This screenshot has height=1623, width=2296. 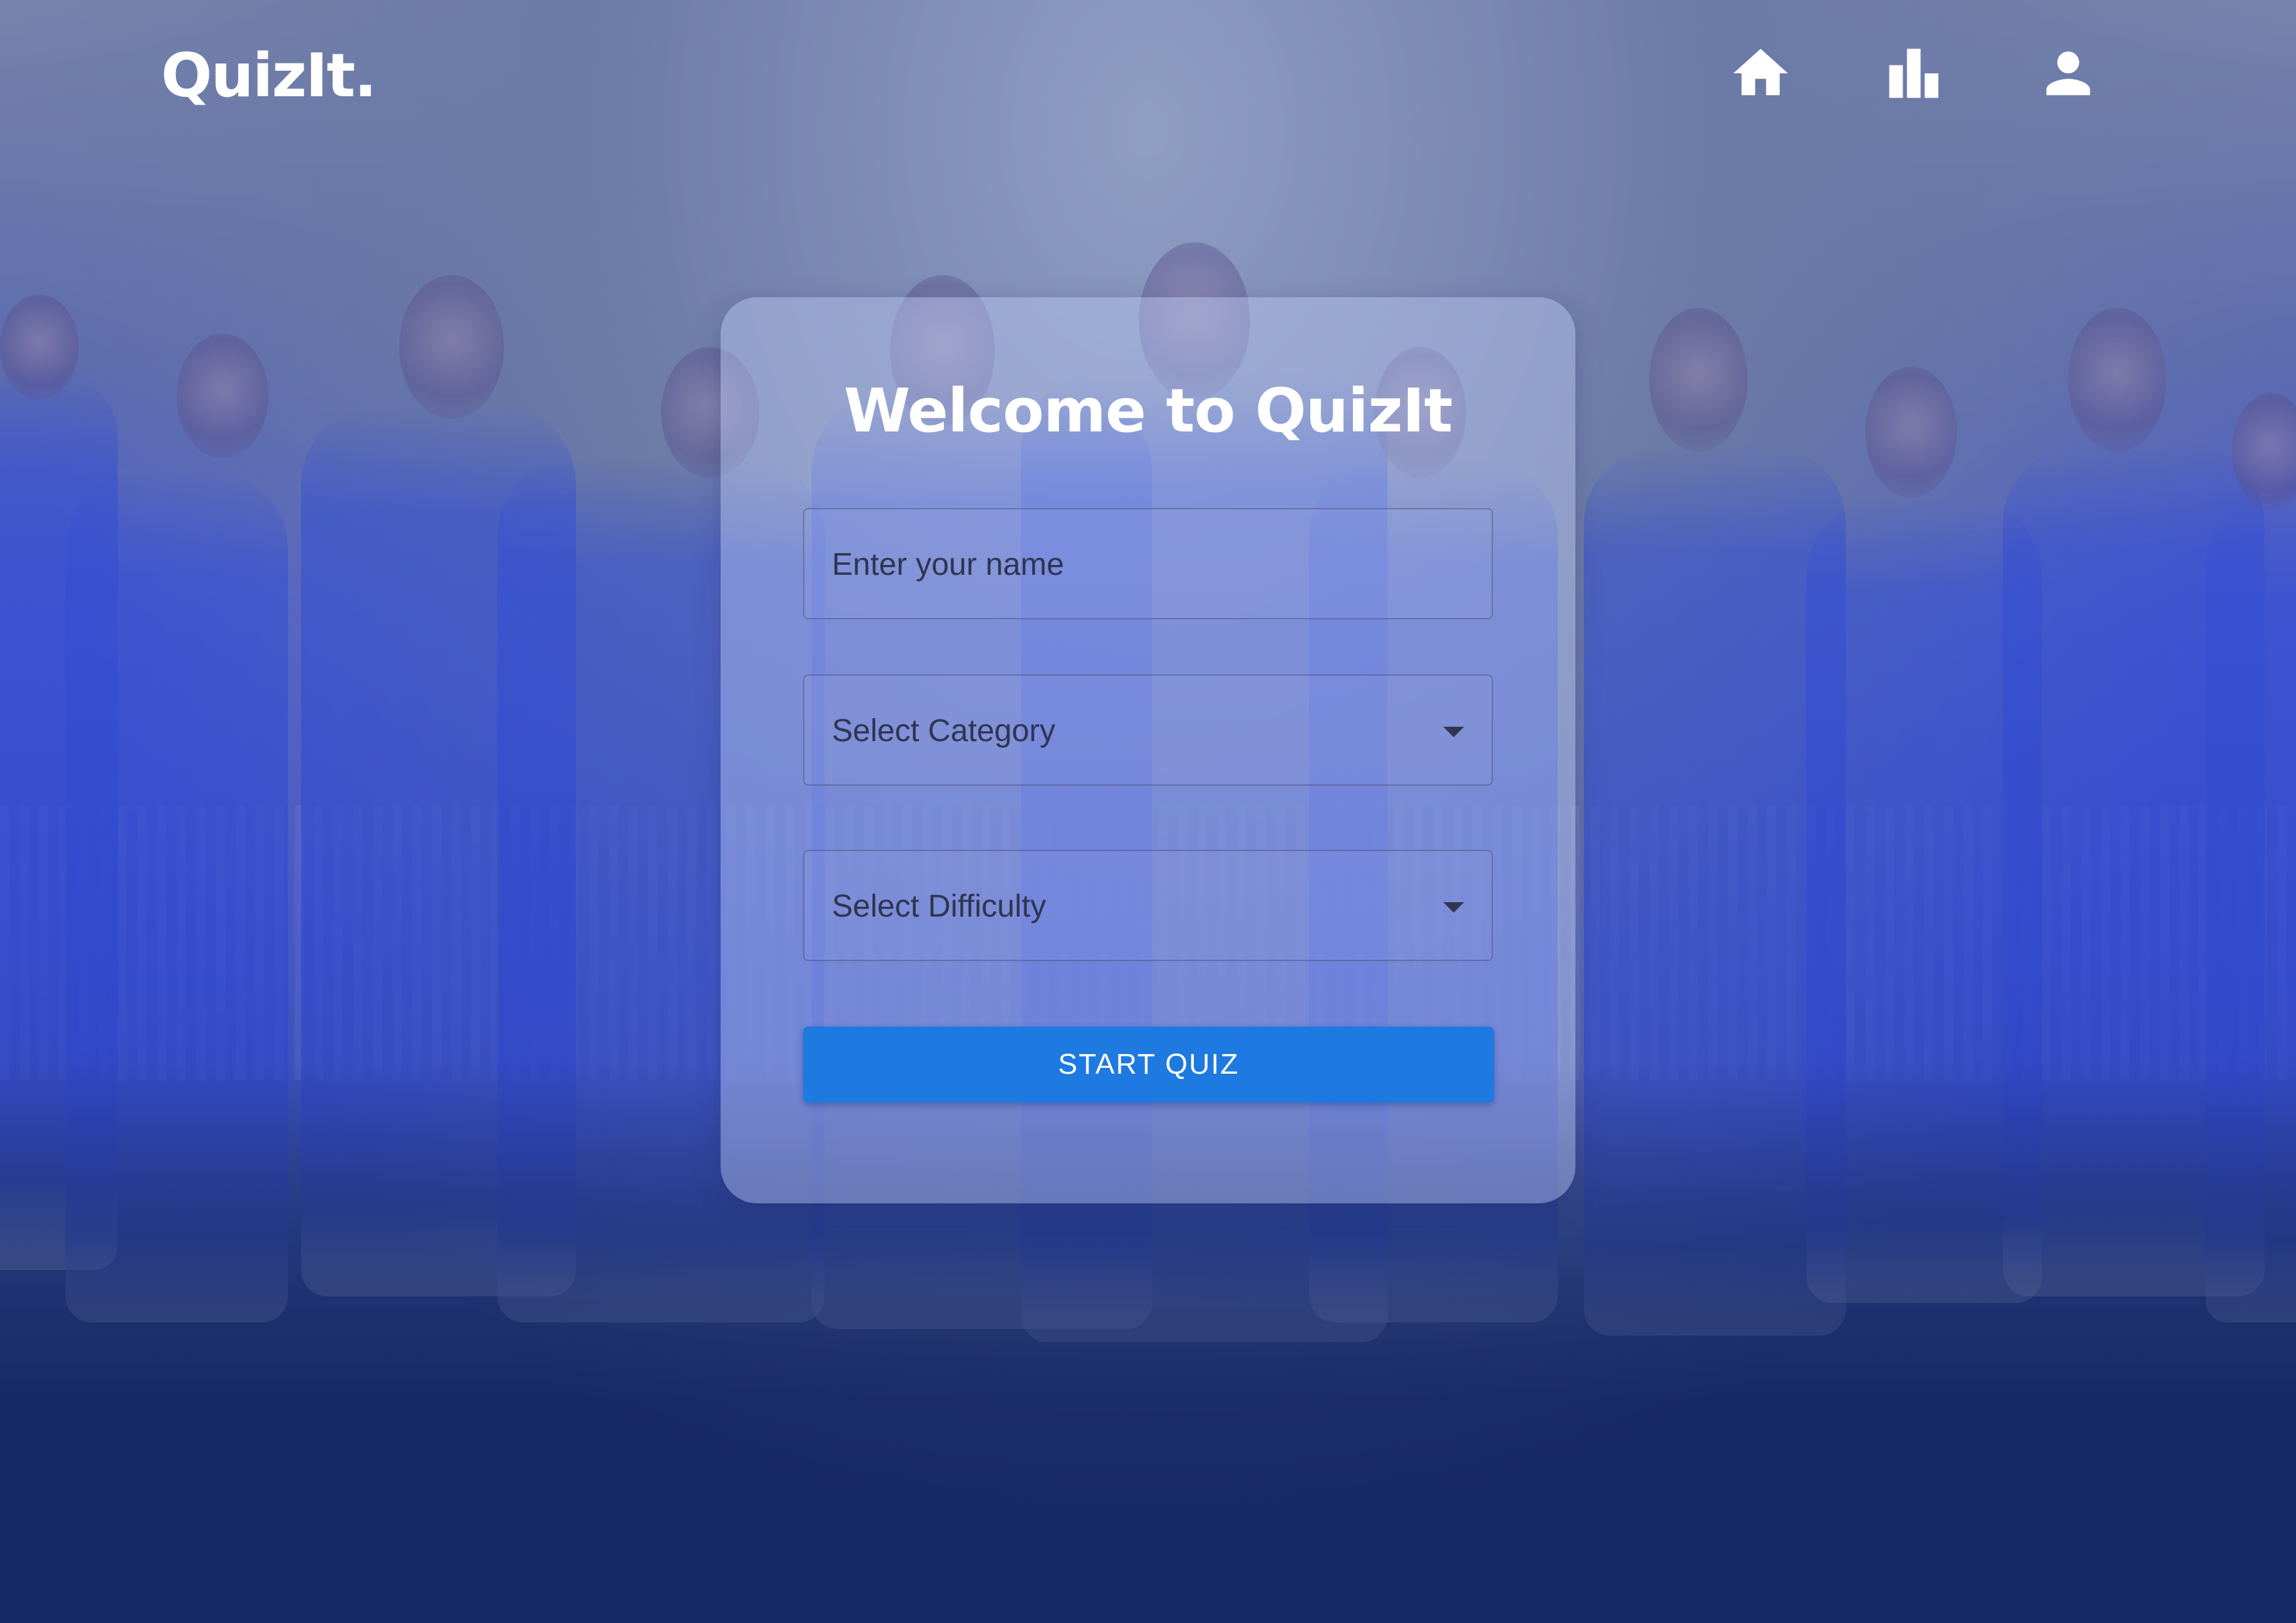 I want to click on name-input: Enter your name, so click(x=1148, y=563).